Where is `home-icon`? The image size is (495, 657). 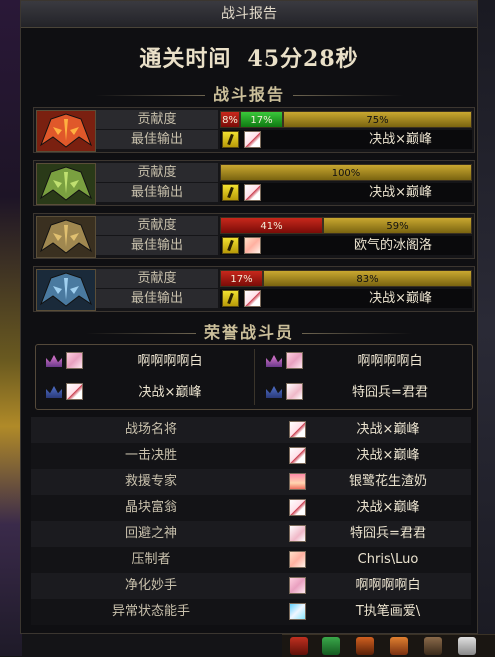
home-icon is located at coordinates (331, 646).